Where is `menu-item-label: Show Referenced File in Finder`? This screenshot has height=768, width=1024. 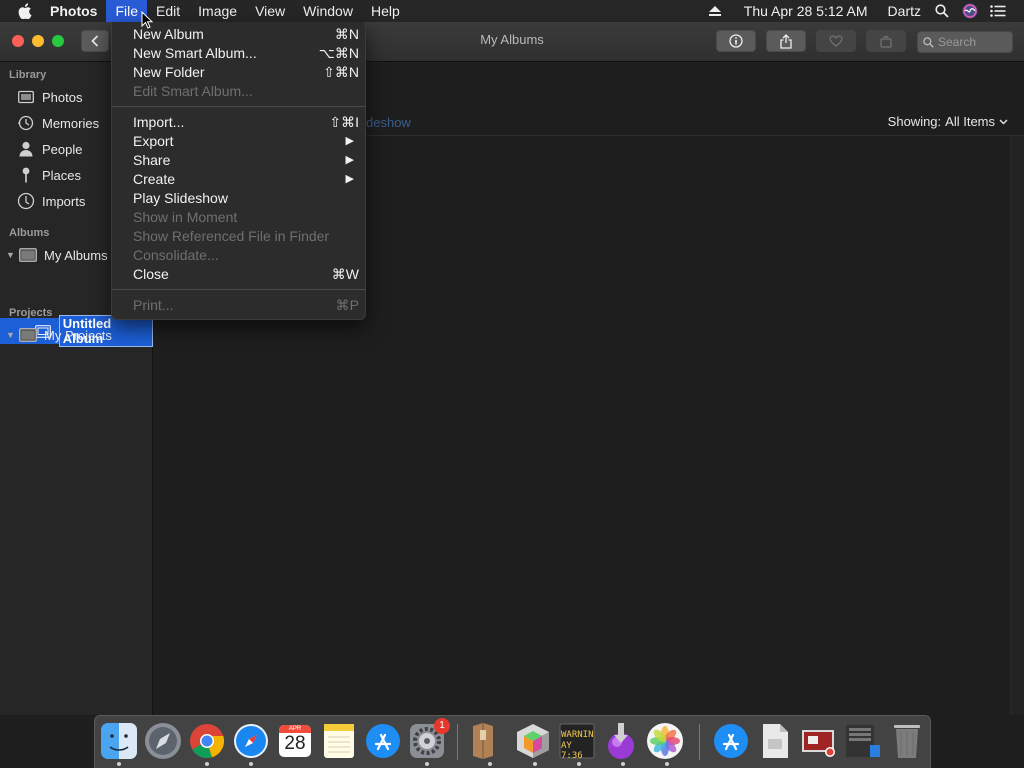 menu-item-label: Show Referenced File in Finder is located at coordinates (231, 236).